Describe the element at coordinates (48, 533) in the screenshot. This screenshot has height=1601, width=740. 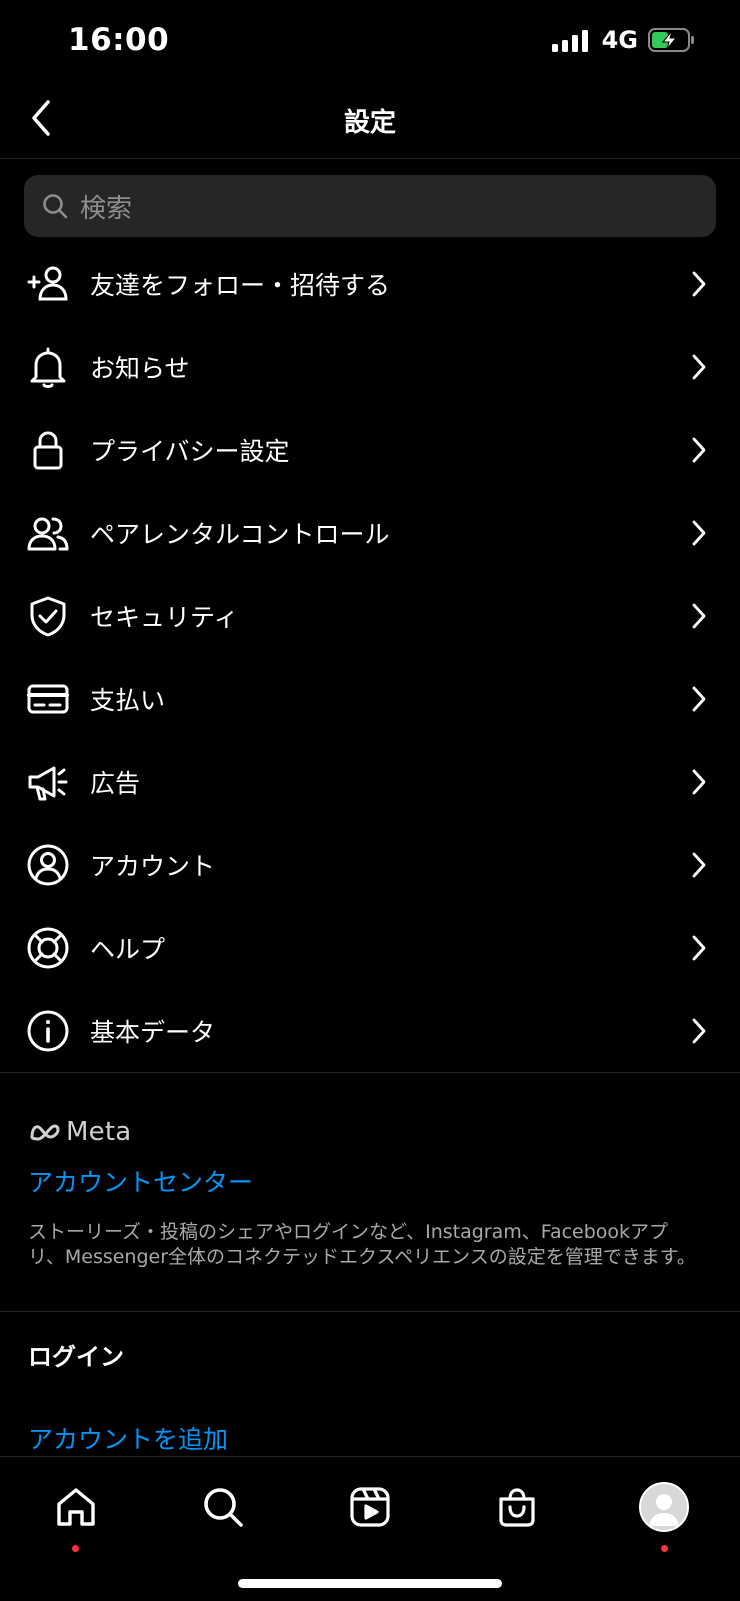
I see `people-icon` at that location.